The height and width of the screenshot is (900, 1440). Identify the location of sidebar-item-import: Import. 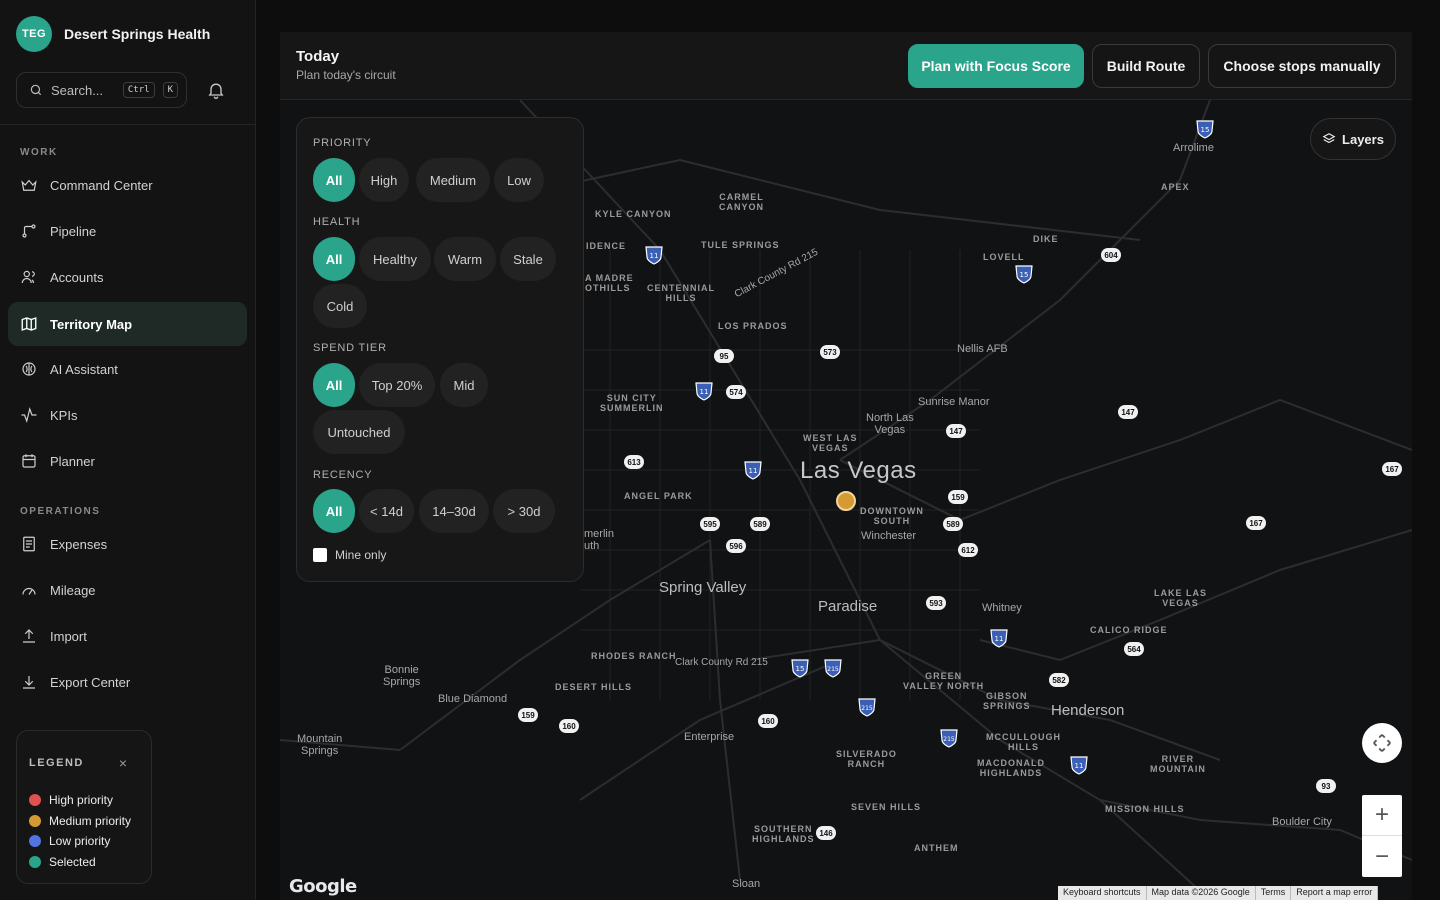
(127, 636).